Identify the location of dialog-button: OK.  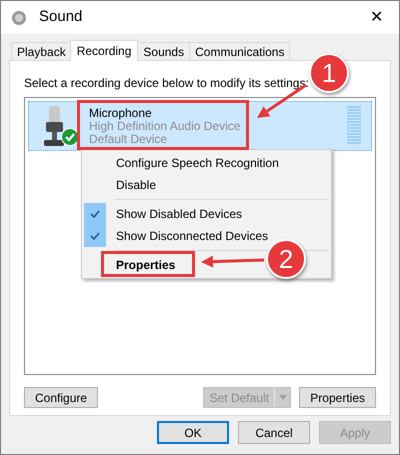
(193, 432).